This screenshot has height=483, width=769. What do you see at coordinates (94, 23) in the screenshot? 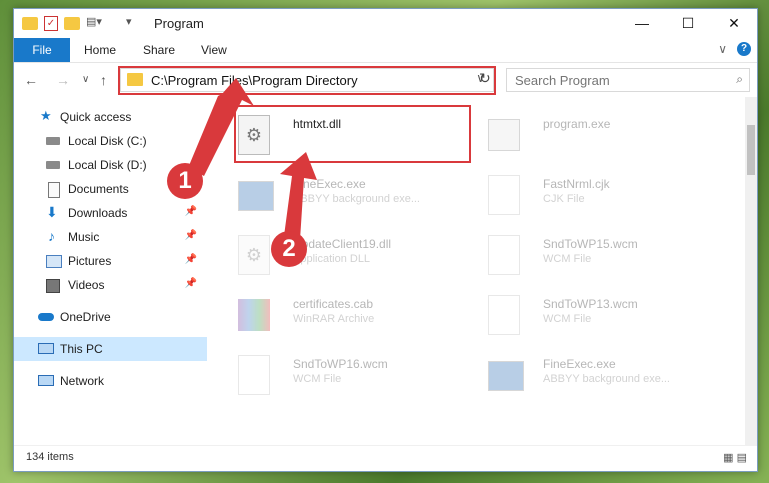
I see `customize-quick-access-icon: ▤▾` at bounding box center [94, 23].